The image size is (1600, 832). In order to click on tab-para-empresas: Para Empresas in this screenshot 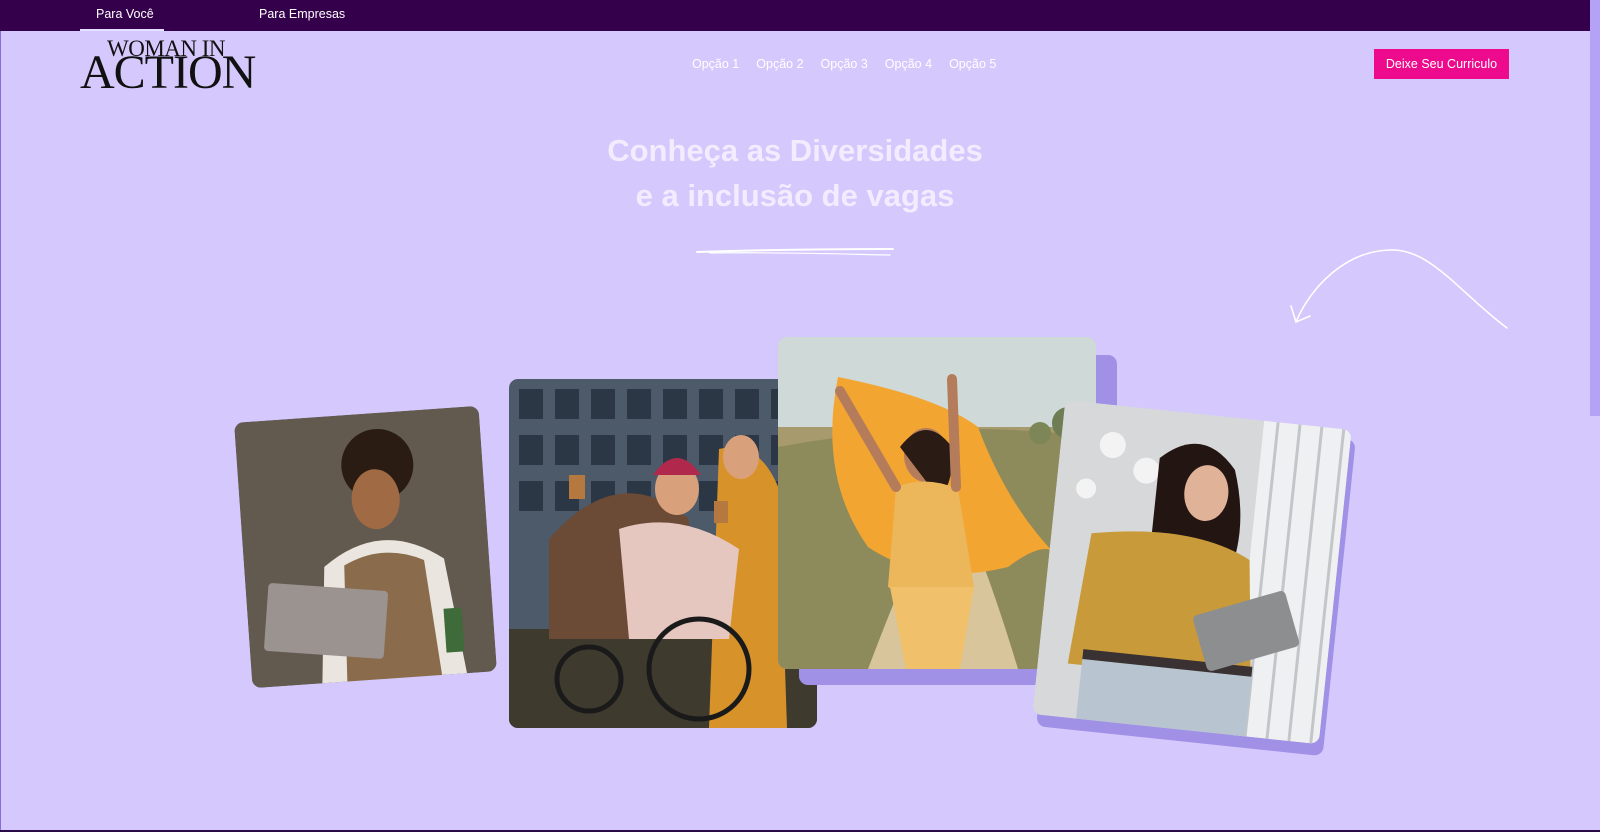, I will do `click(309, 14)`.